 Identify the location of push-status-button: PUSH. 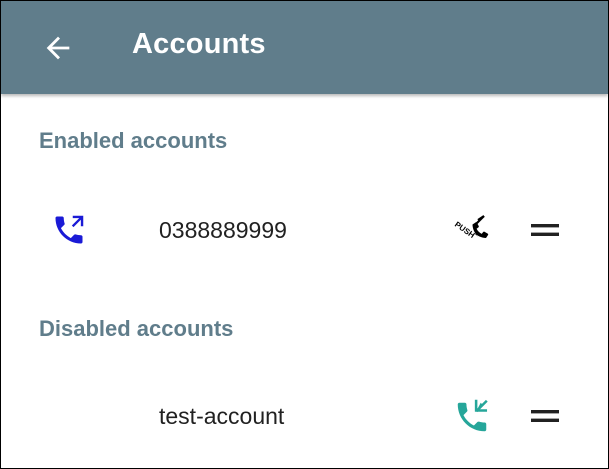
(472, 230).